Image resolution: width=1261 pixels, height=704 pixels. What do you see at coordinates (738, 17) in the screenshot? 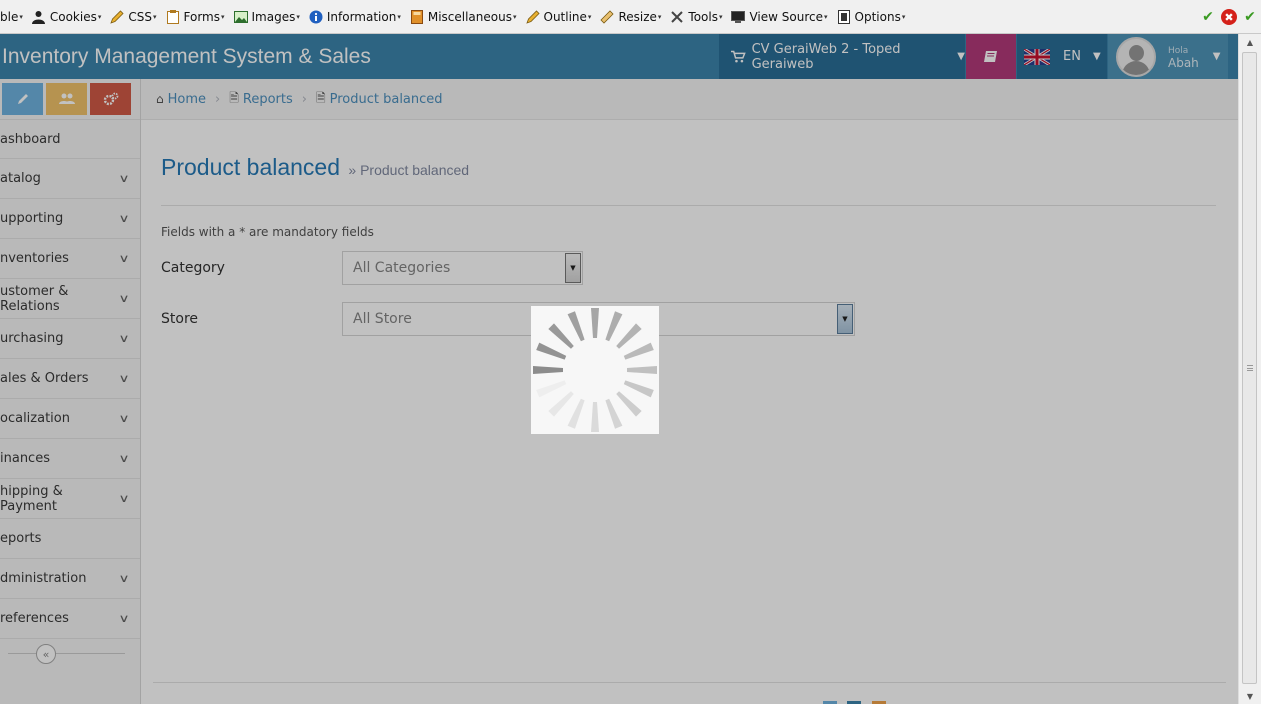
I see `monitor-icon` at bounding box center [738, 17].